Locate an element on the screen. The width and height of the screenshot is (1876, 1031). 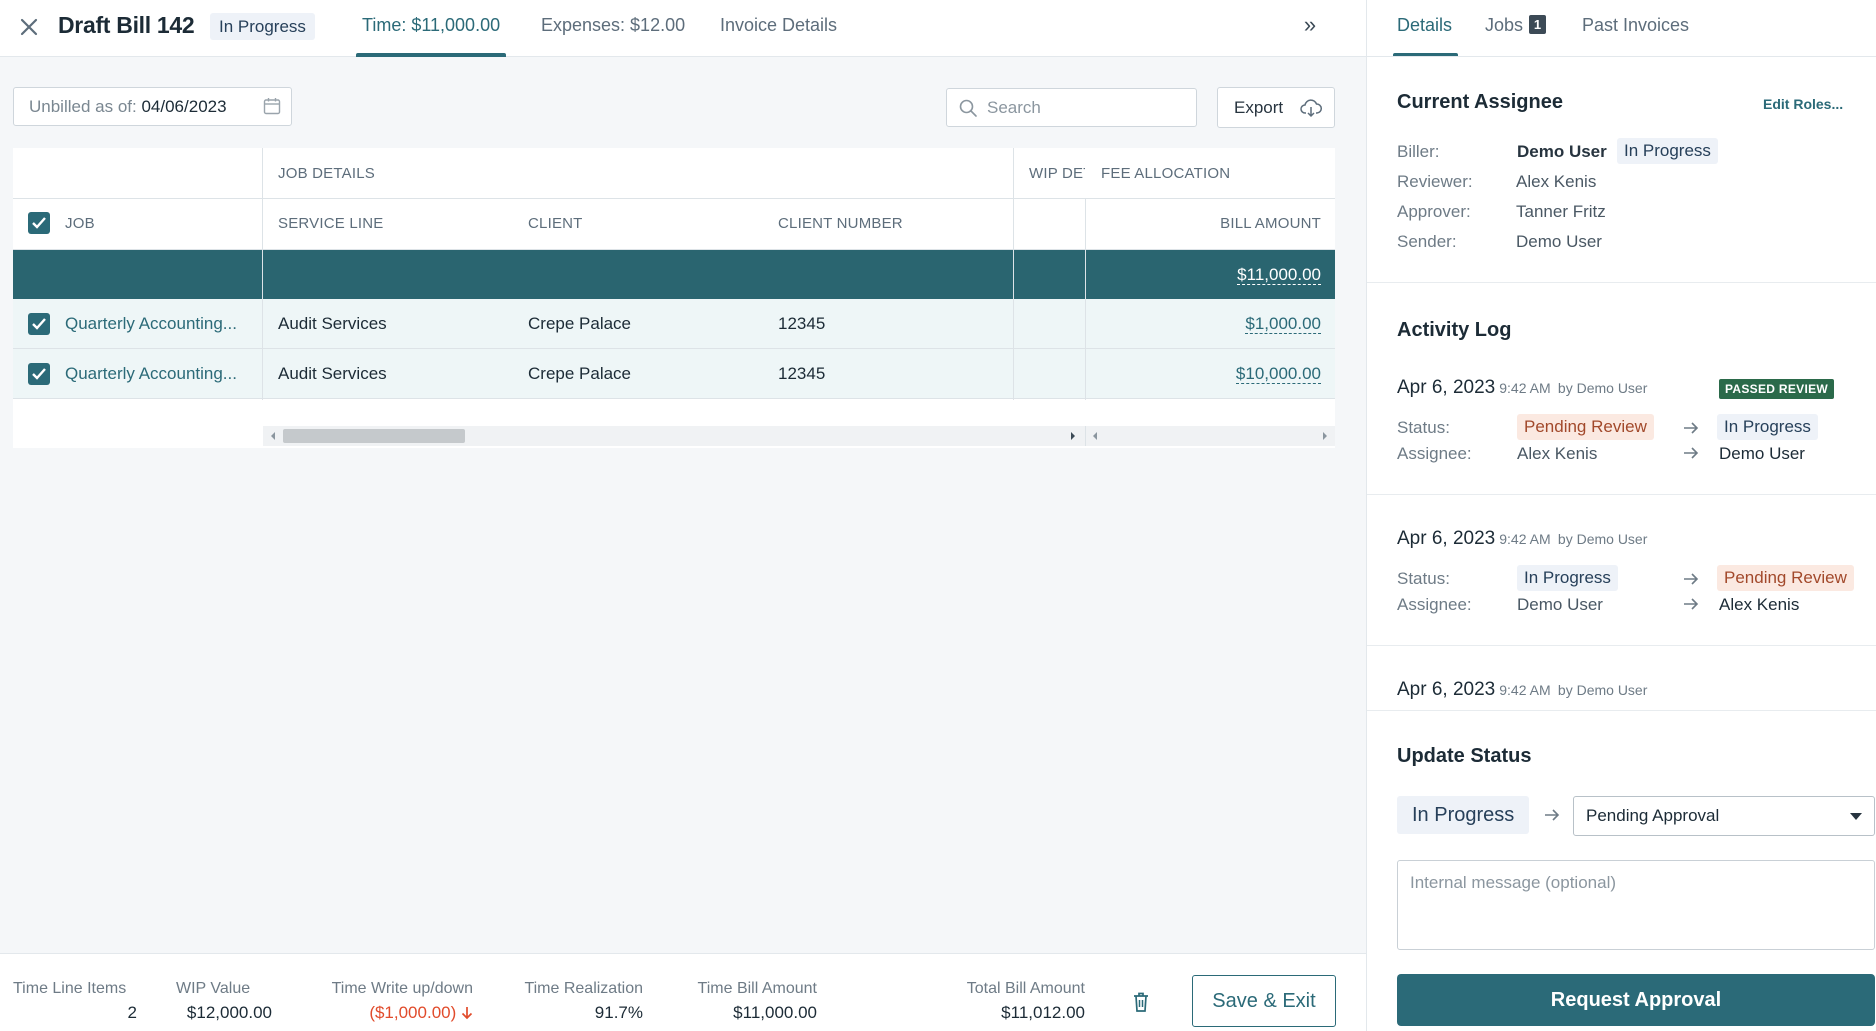
stat-label: Time Write up/down is located at coordinates (402, 988).